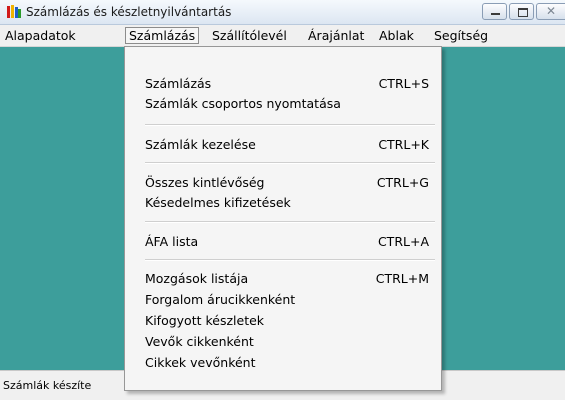  I want to click on menu-item-szamlak-kezelese: Számlák kezelése, so click(200, 144).